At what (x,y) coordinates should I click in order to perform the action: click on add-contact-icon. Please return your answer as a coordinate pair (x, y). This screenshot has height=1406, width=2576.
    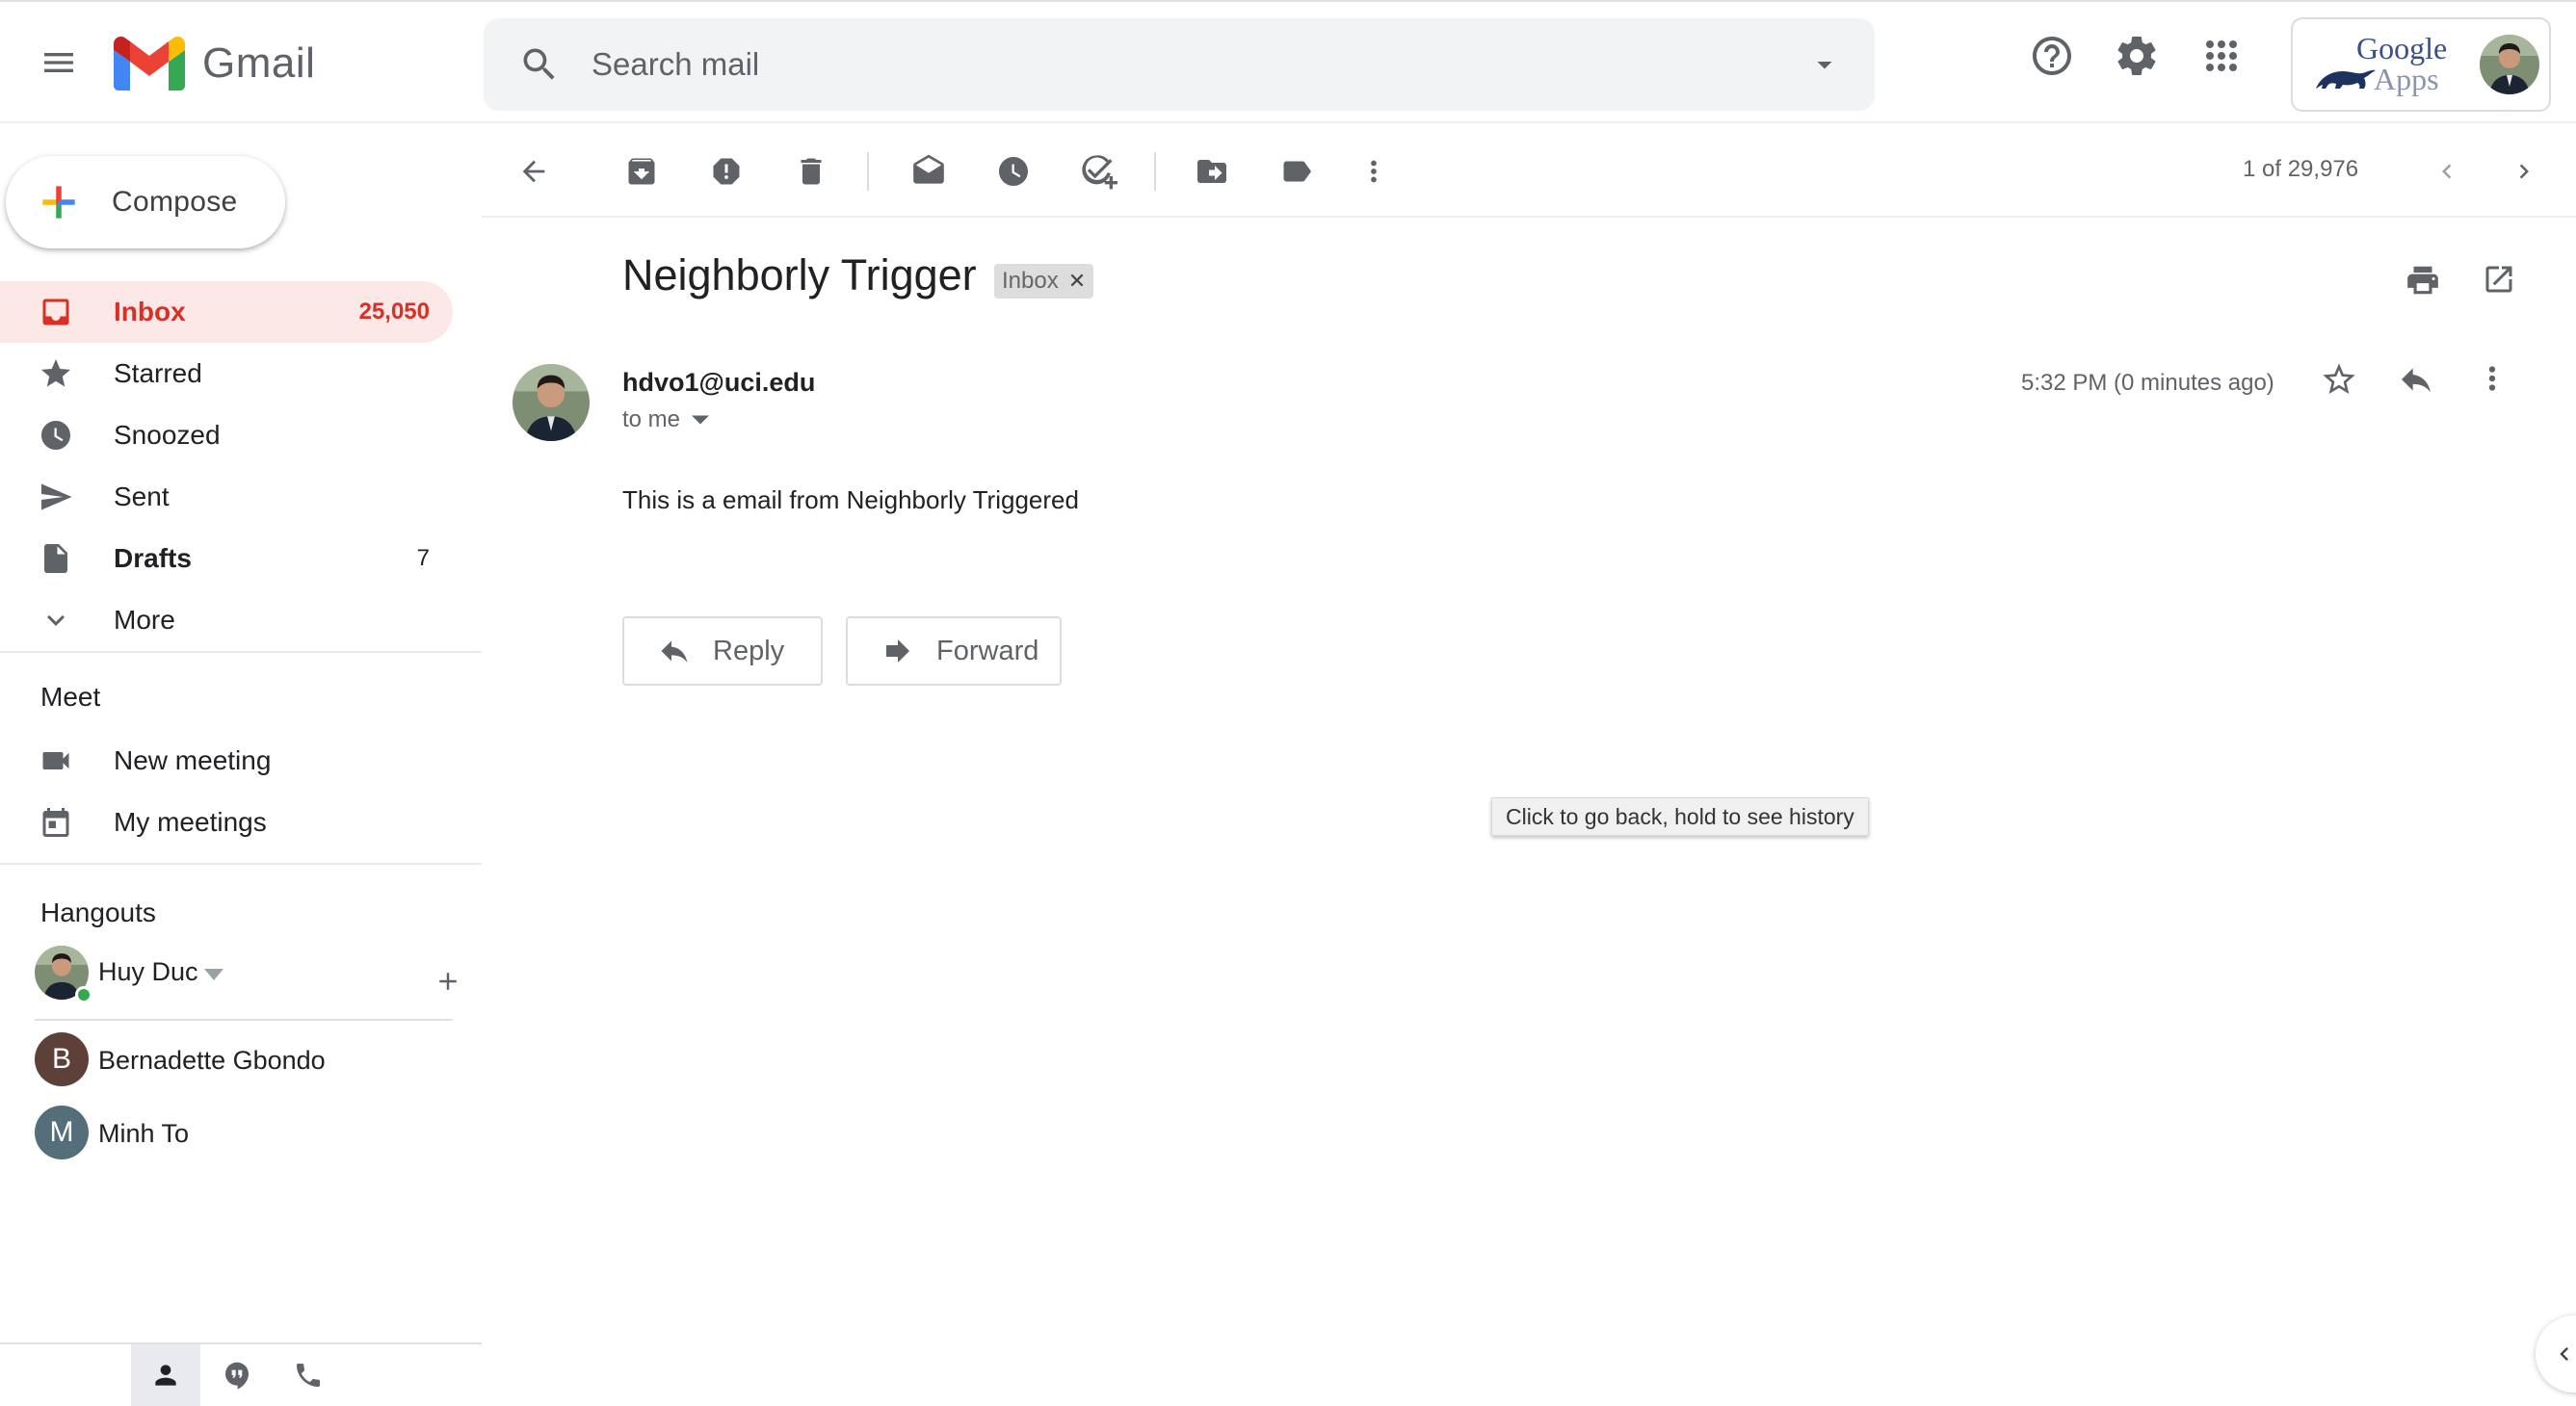
    Looking at the image, I should click on (448, 981).